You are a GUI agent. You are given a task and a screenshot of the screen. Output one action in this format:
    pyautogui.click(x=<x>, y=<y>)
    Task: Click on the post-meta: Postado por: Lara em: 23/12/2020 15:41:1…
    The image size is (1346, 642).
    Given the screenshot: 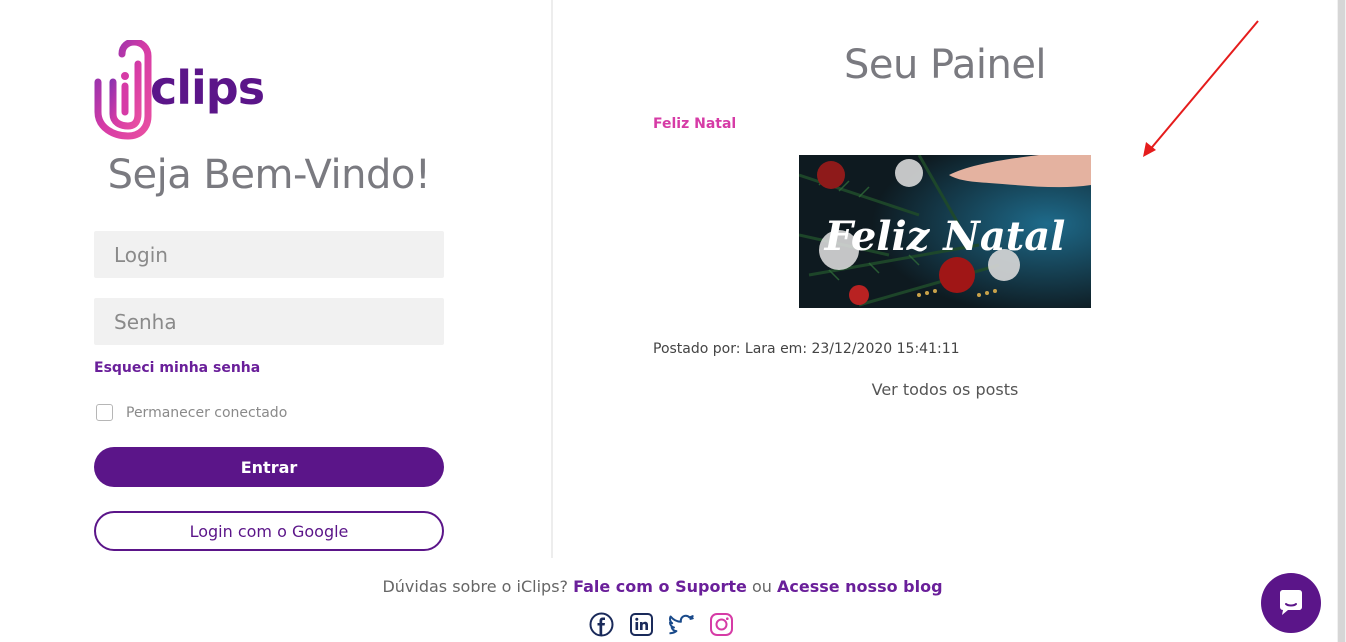 What is the action you would take?
    pyautogui.click(x=806, y=349)
    